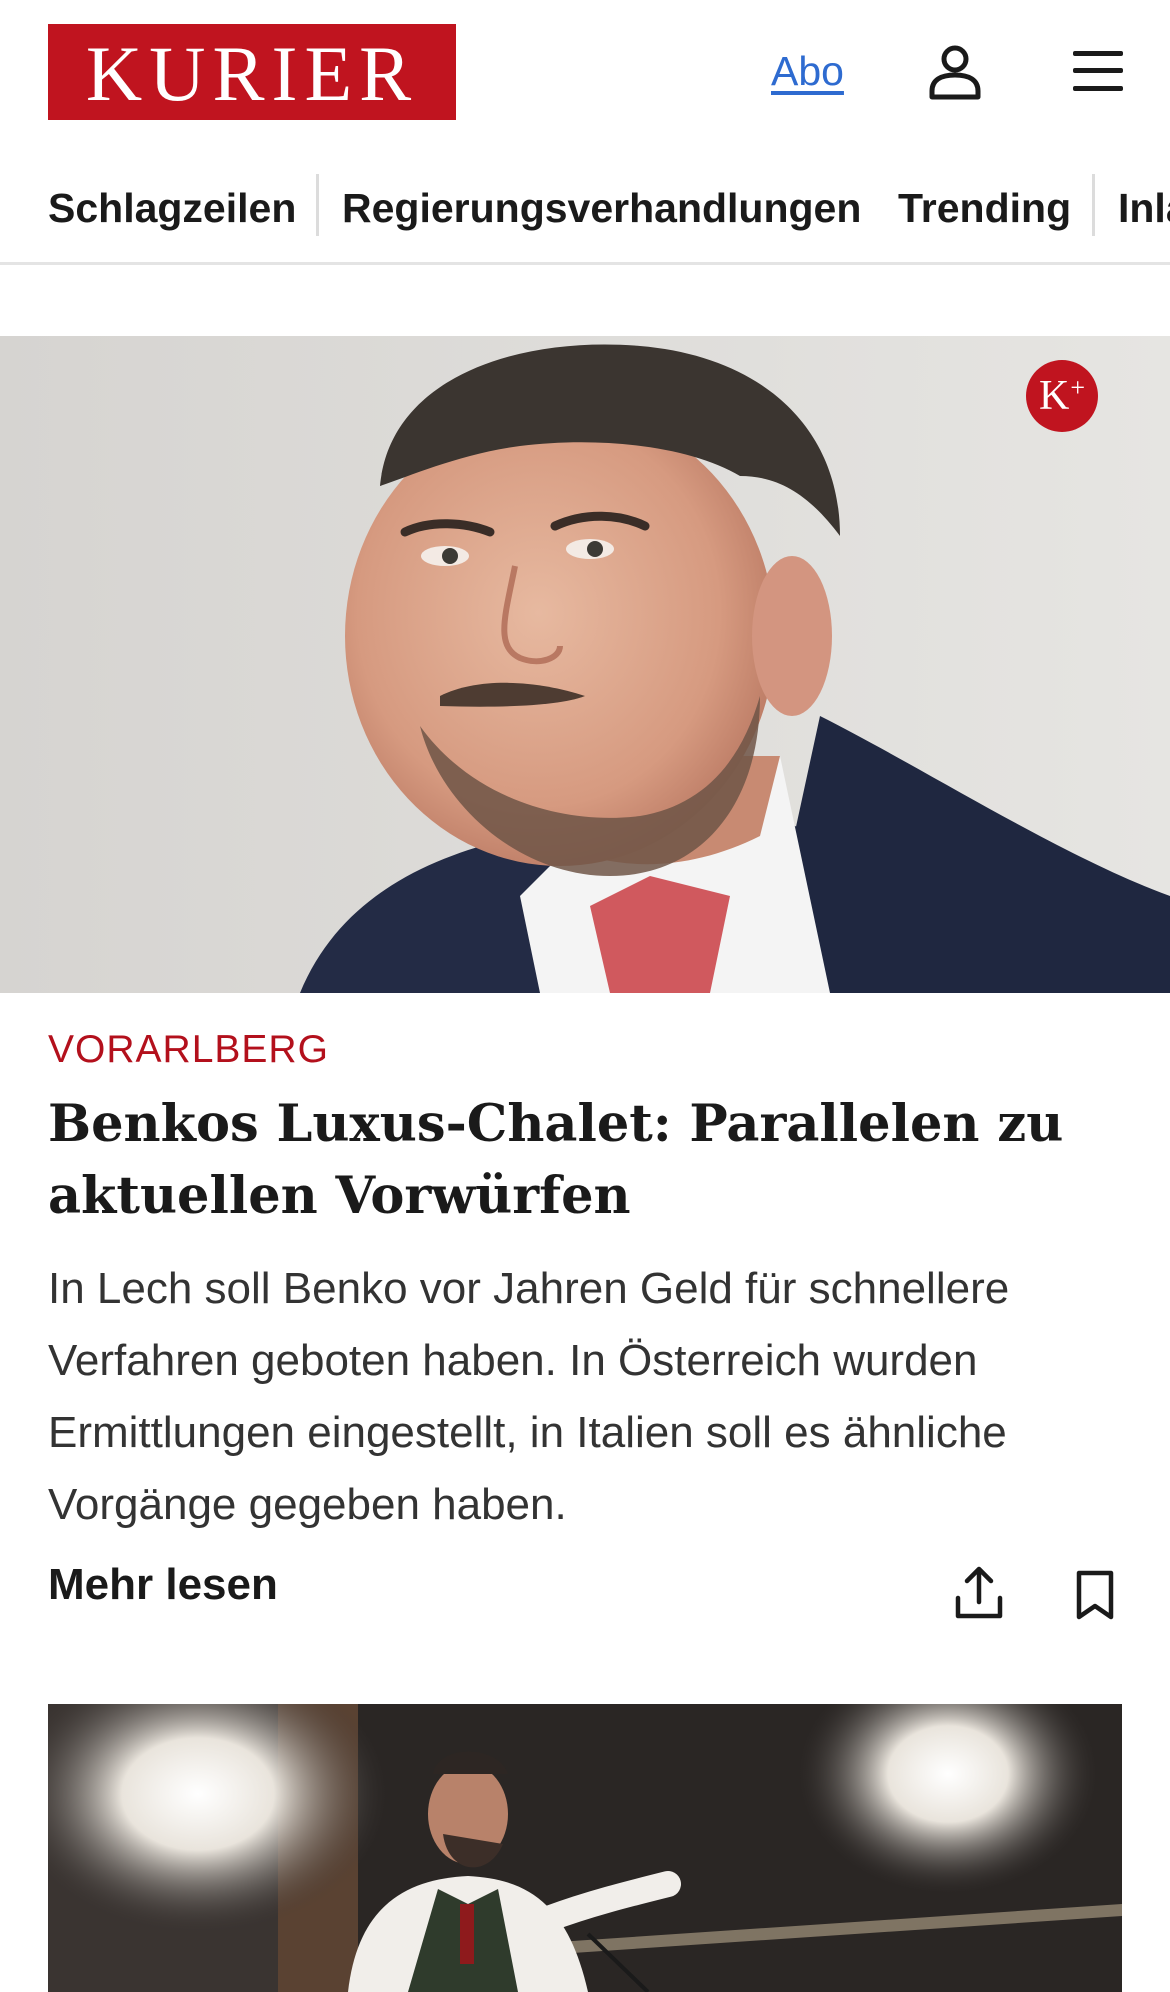 This screenshot has width=1170, height=1992. I want to click on nav-item-inland: Inland, so click(1144, 208).